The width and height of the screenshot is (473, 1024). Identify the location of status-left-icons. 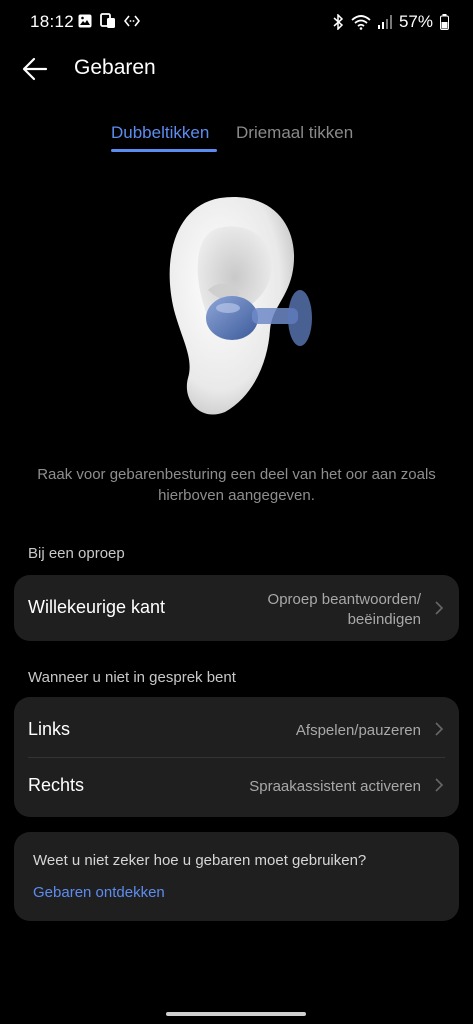
(109, 21).